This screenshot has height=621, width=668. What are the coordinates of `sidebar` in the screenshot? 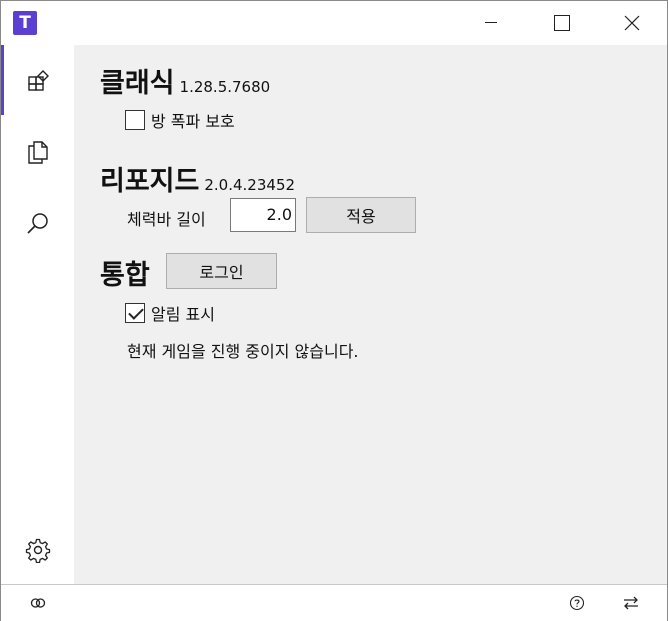 It's located at (37, 315).